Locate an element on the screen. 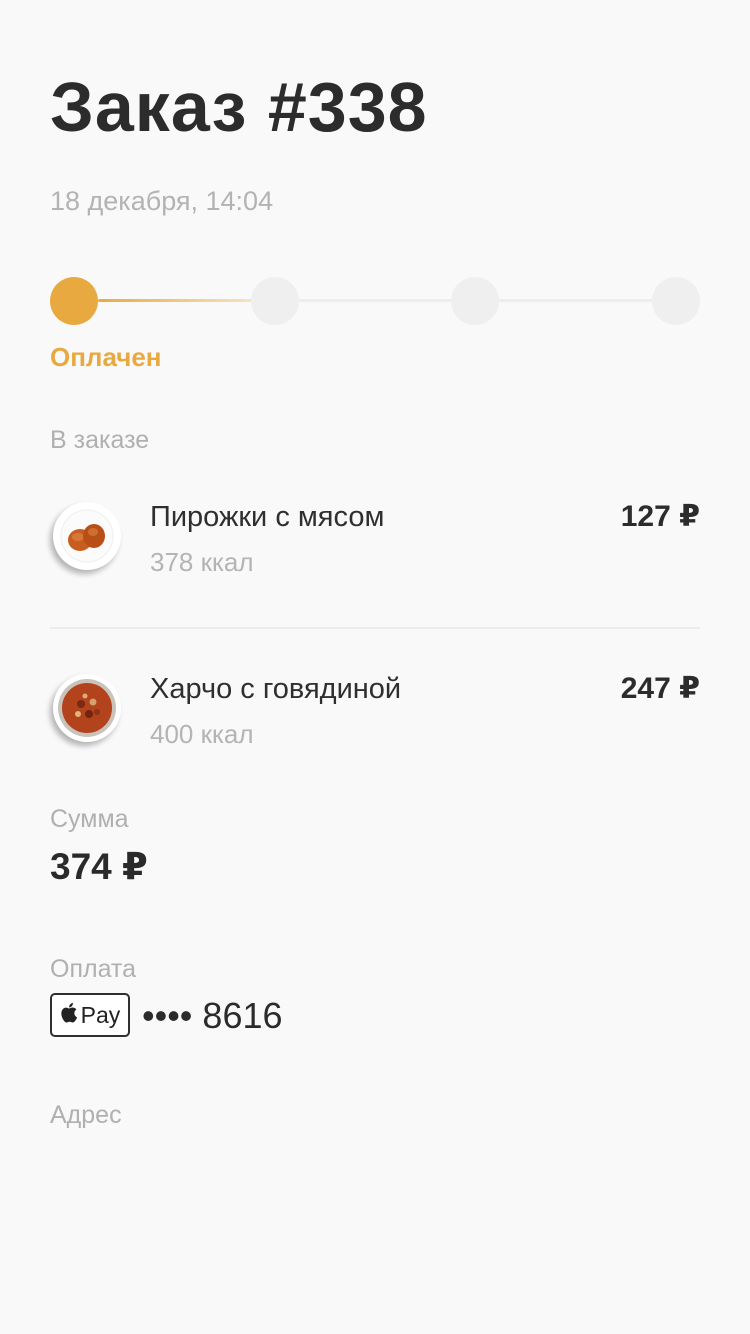 The image size is (750, 1334). pirozhki-plate-icon is located at coordinates (87, 536).